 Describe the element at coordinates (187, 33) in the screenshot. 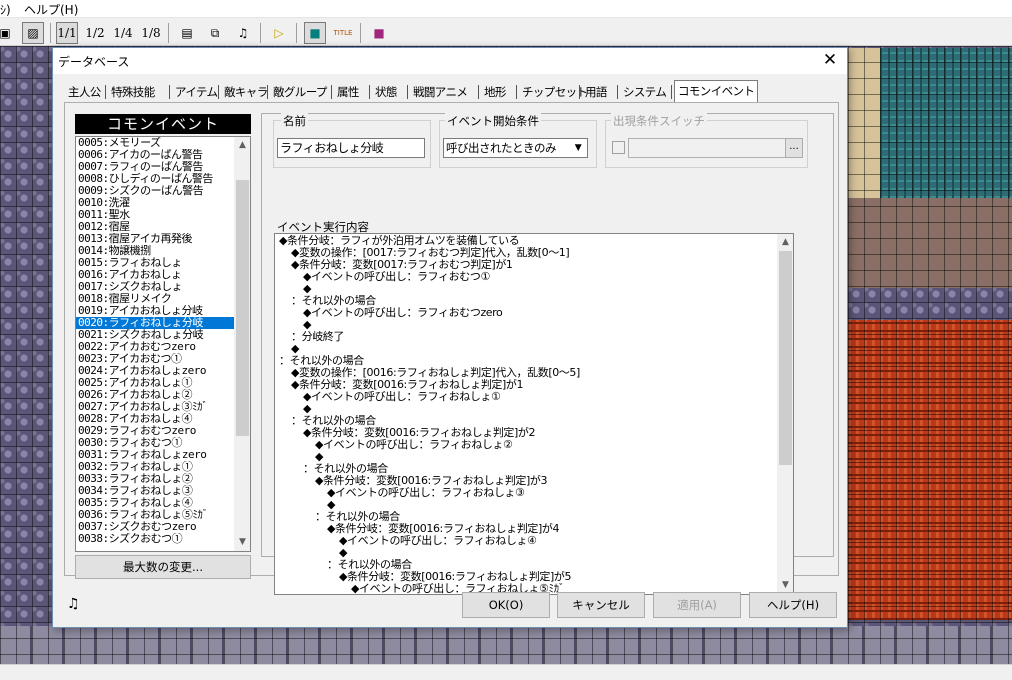

I see `database-icon: ▤` at that location.